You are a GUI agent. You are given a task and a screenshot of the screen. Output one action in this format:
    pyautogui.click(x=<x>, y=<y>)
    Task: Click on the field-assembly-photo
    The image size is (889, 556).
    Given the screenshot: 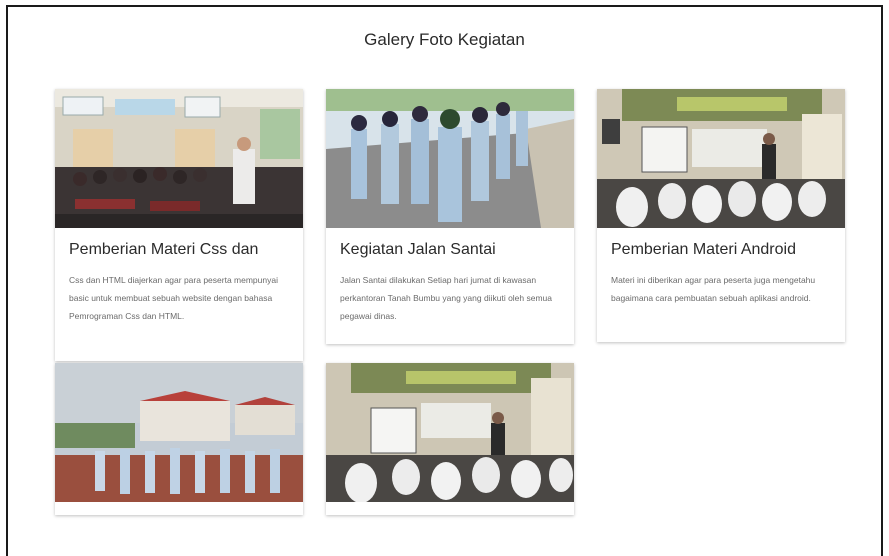 What is the action you would take?
    pyautogui.click(x=179, y=432)
    